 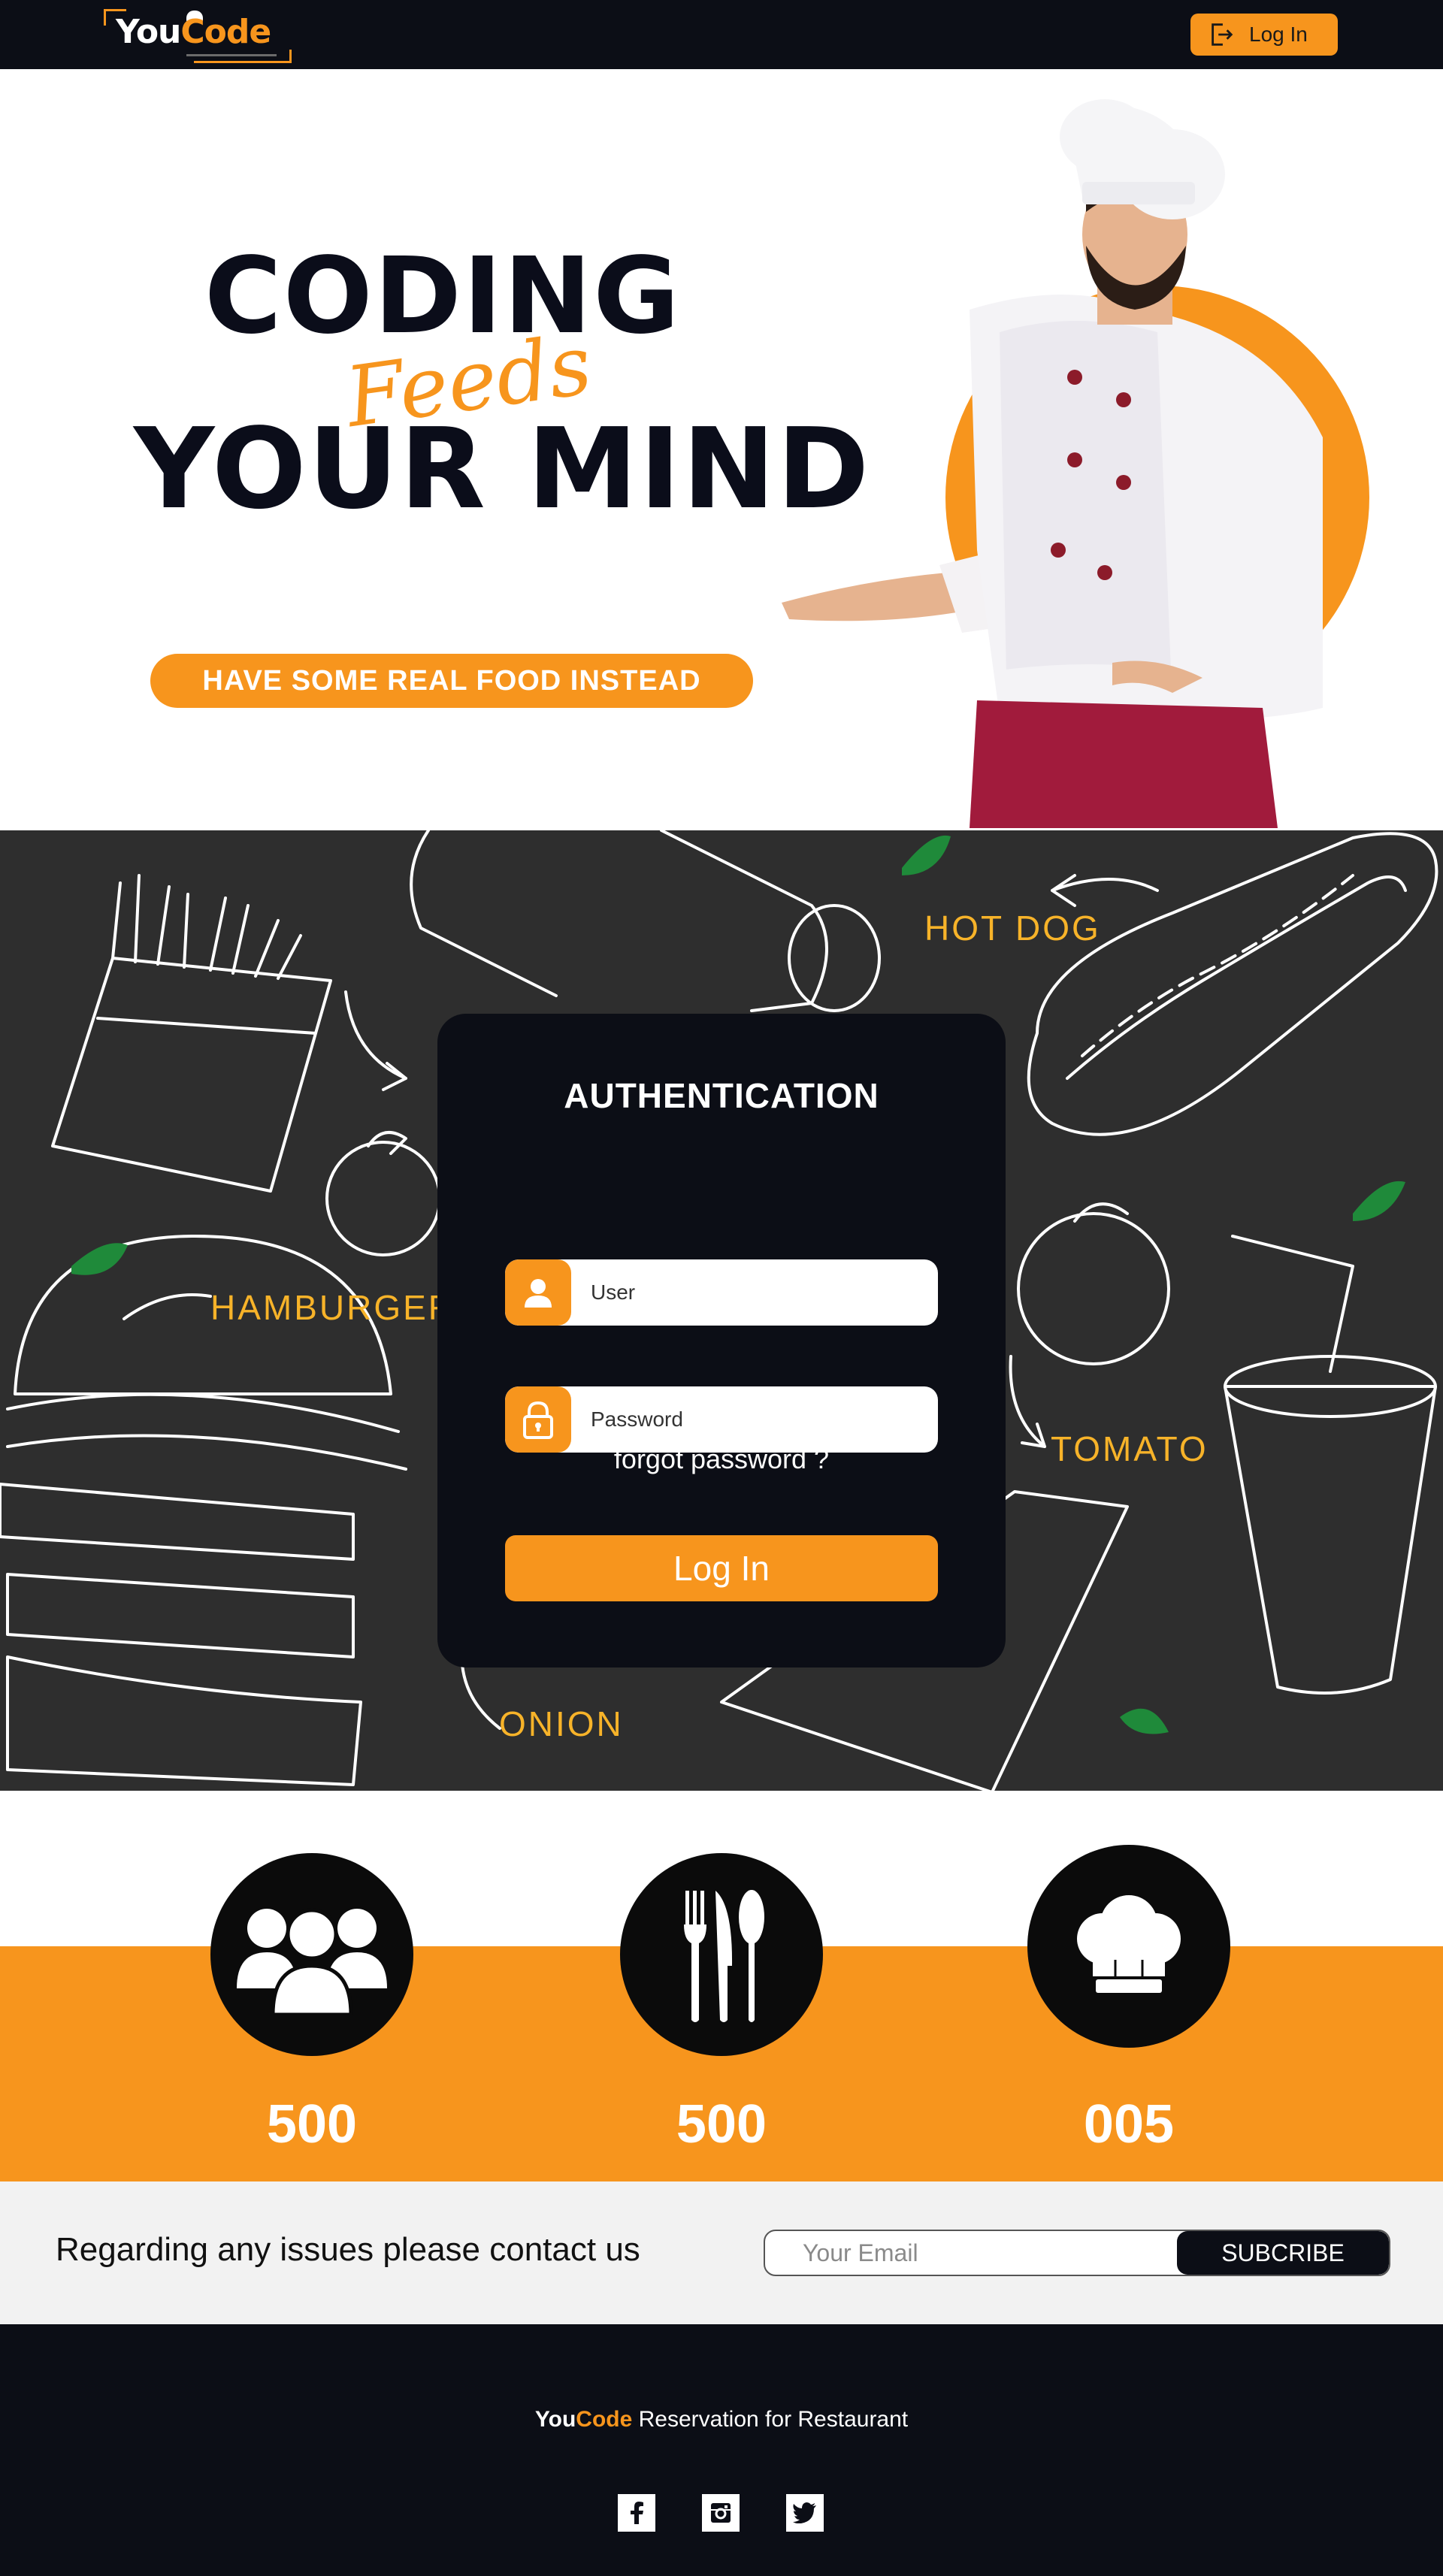 What do you see at coordinates (721, 1095) in the screenshot?
I see `auth-title: AUTHENTICATION` at bounding box center [721, 1095].